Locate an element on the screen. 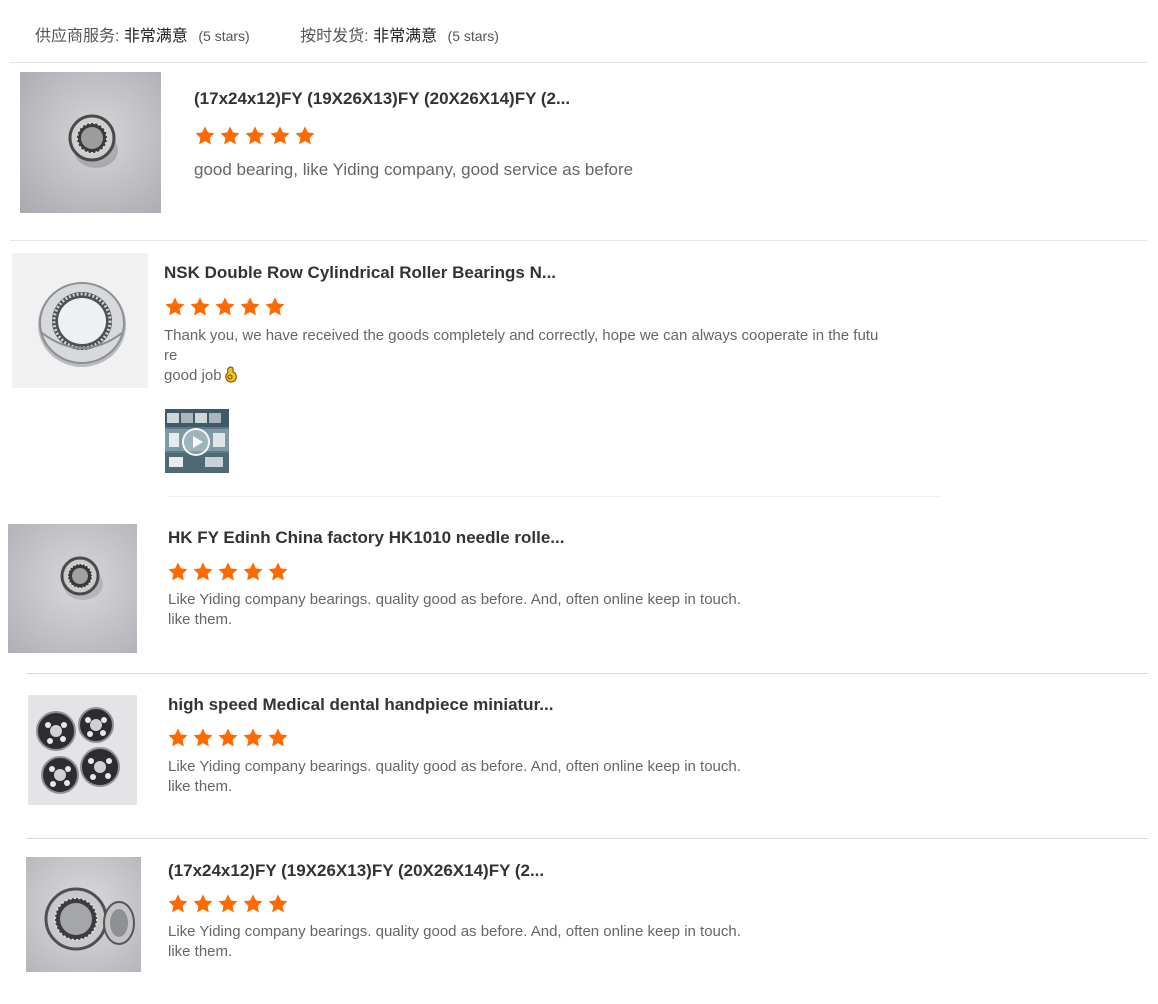  comment-line: re is located at coordinates (171, 355).